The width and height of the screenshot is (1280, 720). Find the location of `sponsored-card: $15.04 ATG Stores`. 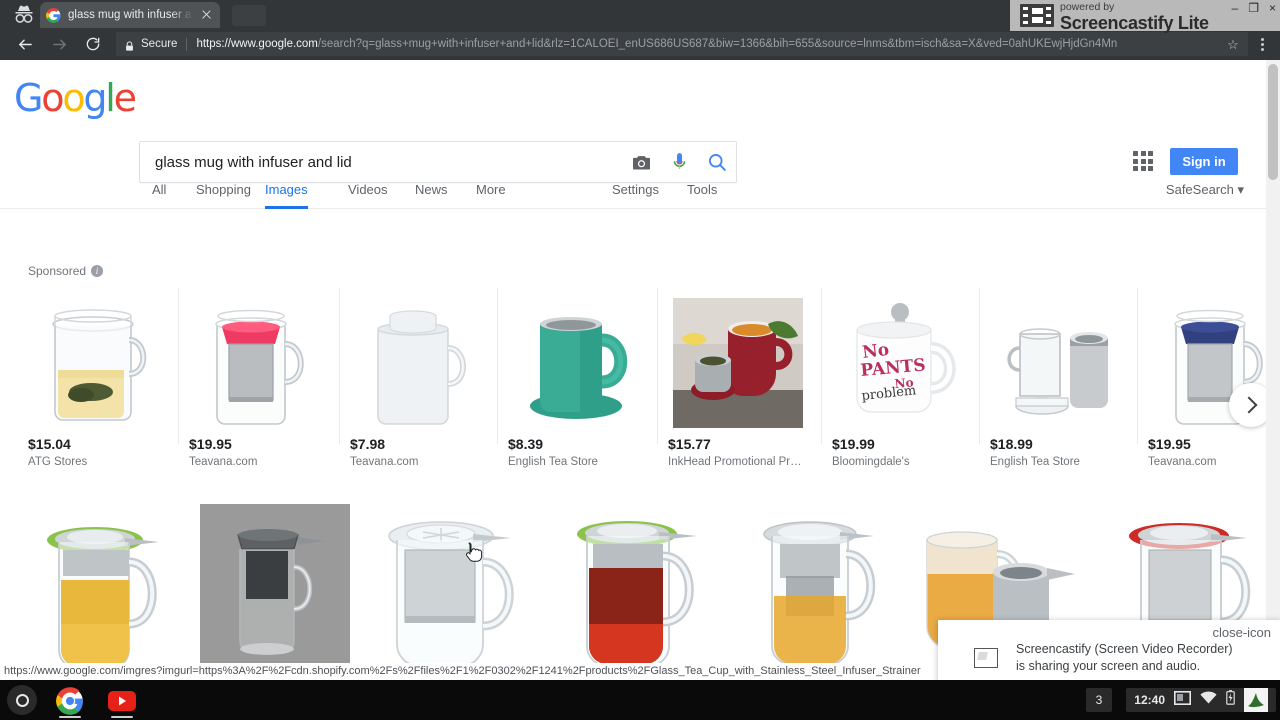

sponsored-card: $15.04 ATG Stores is located at coordinates (98, 381).